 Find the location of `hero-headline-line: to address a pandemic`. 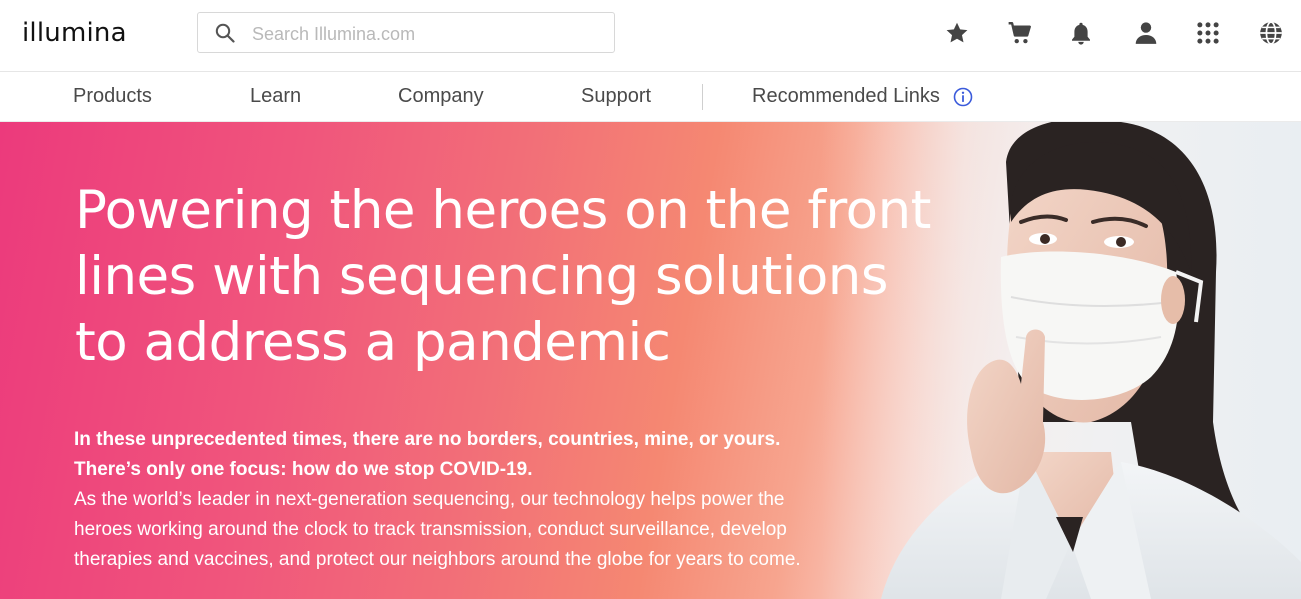

hero-headline-line: to address a pandemic is located at coordinates (373, 342).